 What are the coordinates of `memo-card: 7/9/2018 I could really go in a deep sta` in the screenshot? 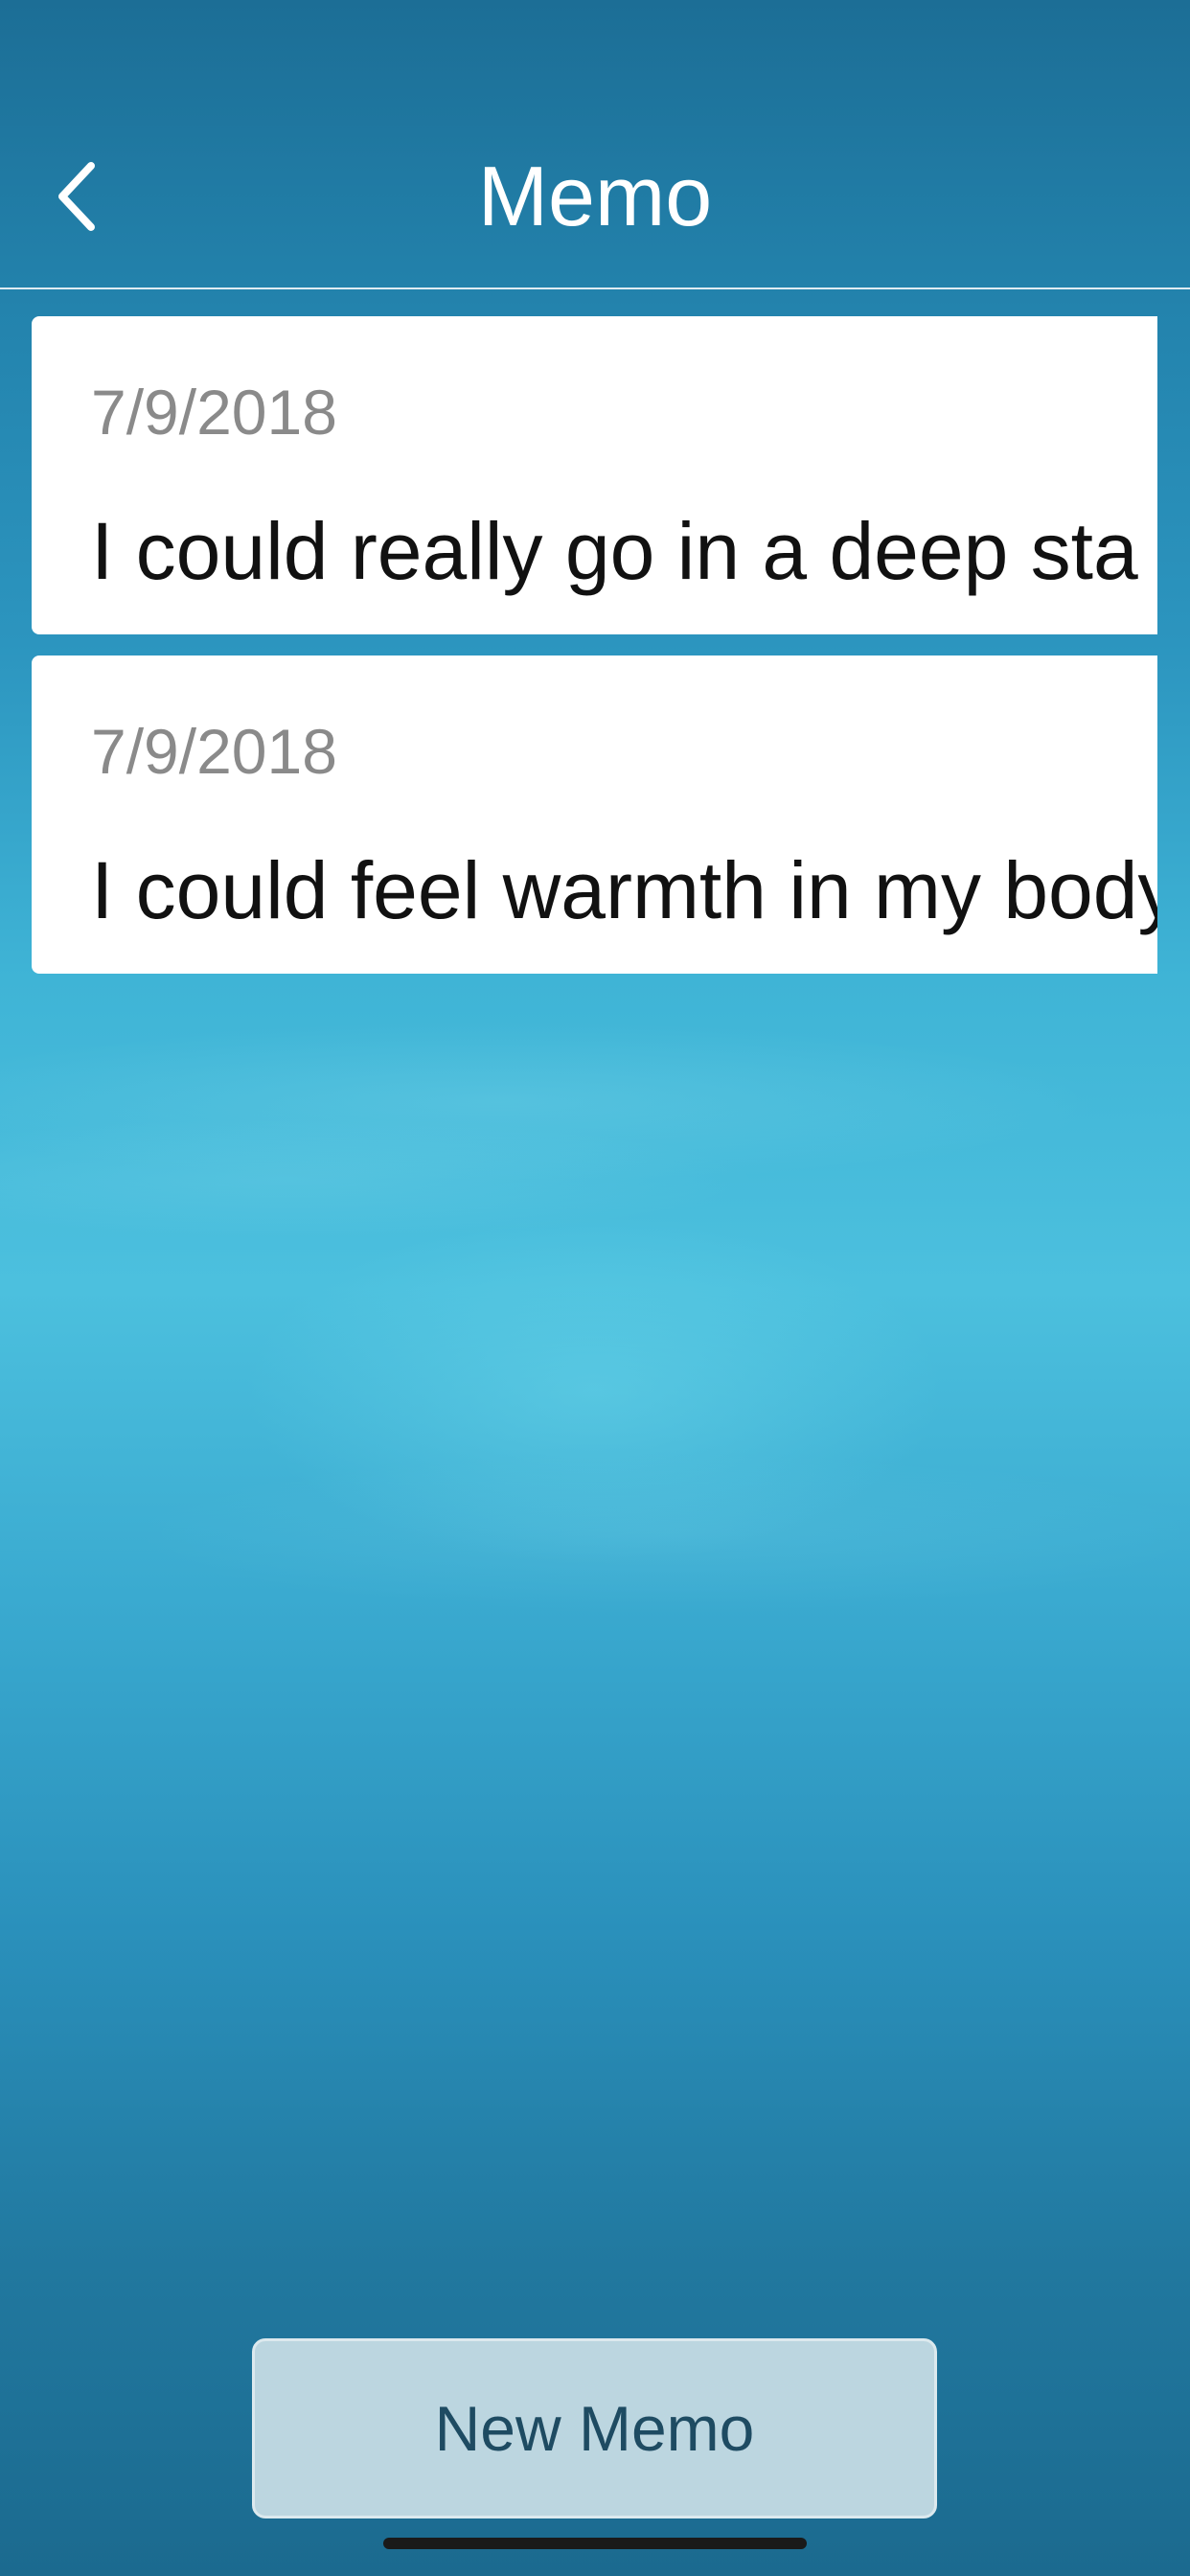 It's located at (594, 475).